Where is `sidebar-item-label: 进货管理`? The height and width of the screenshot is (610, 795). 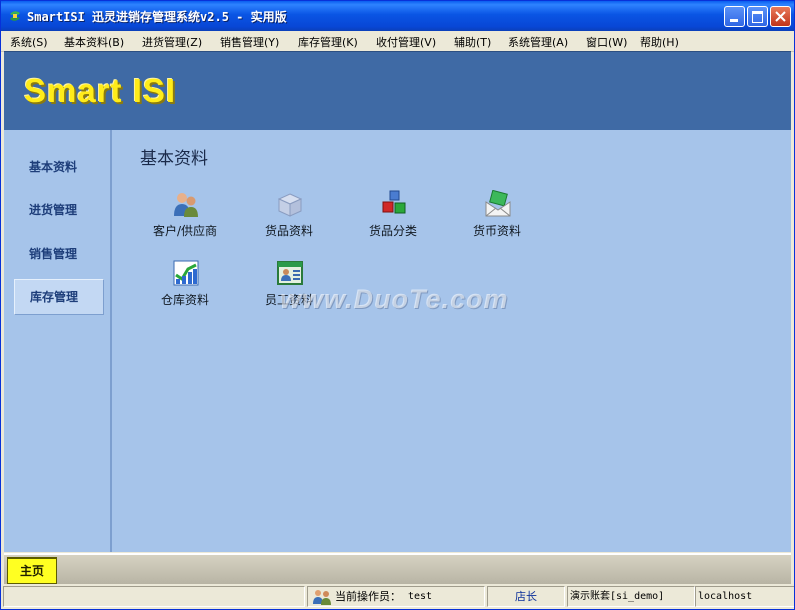 sidebar-item-label: 进货管理 is located at coordinates (53, 210).